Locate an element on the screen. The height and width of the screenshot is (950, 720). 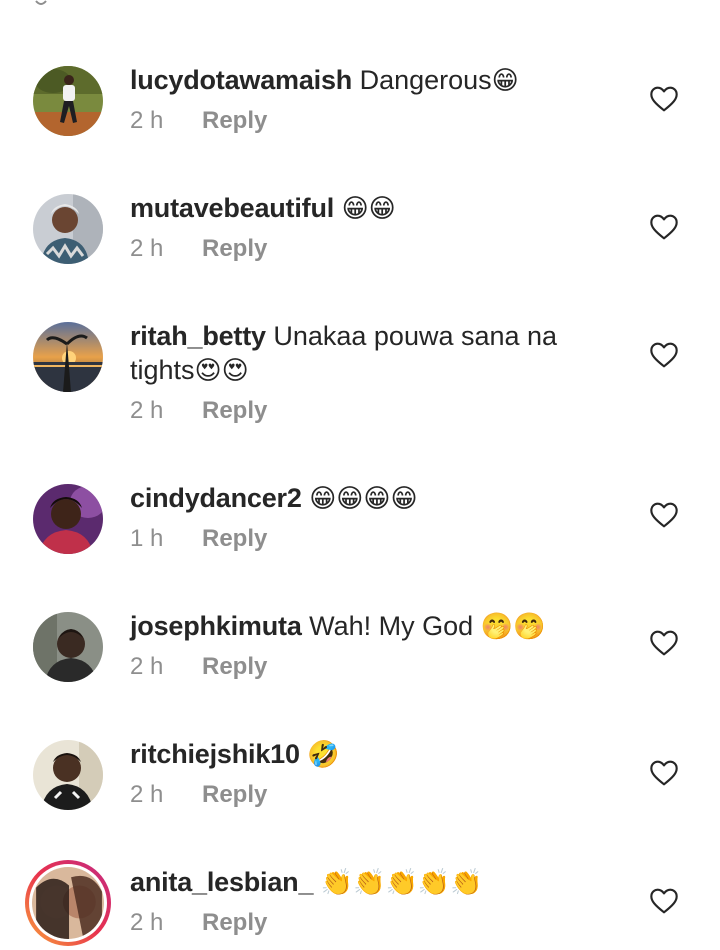
comment-emoji: 😁😁 is located at coordinates (368, 208).